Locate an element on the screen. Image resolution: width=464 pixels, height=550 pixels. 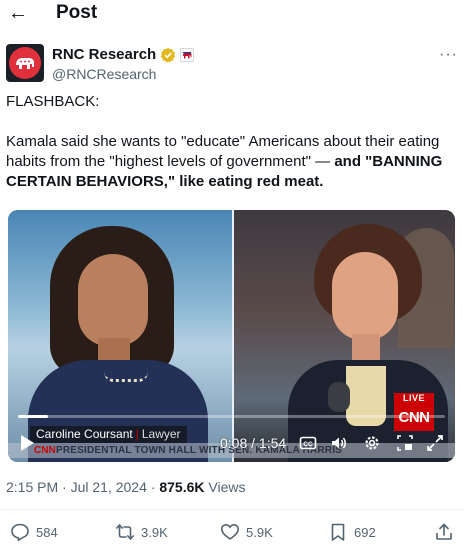
tweet-line-flashback: FLASHBACK: is located at coordinates (53, 101).